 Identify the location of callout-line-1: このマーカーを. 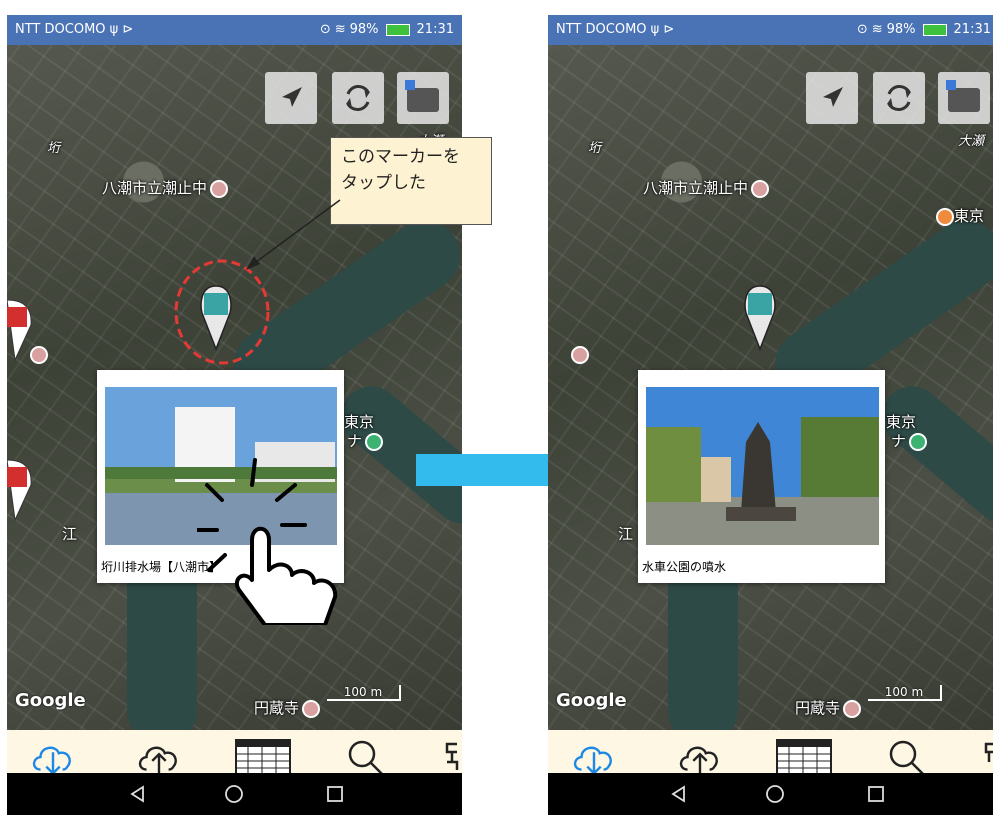
(400, 157).